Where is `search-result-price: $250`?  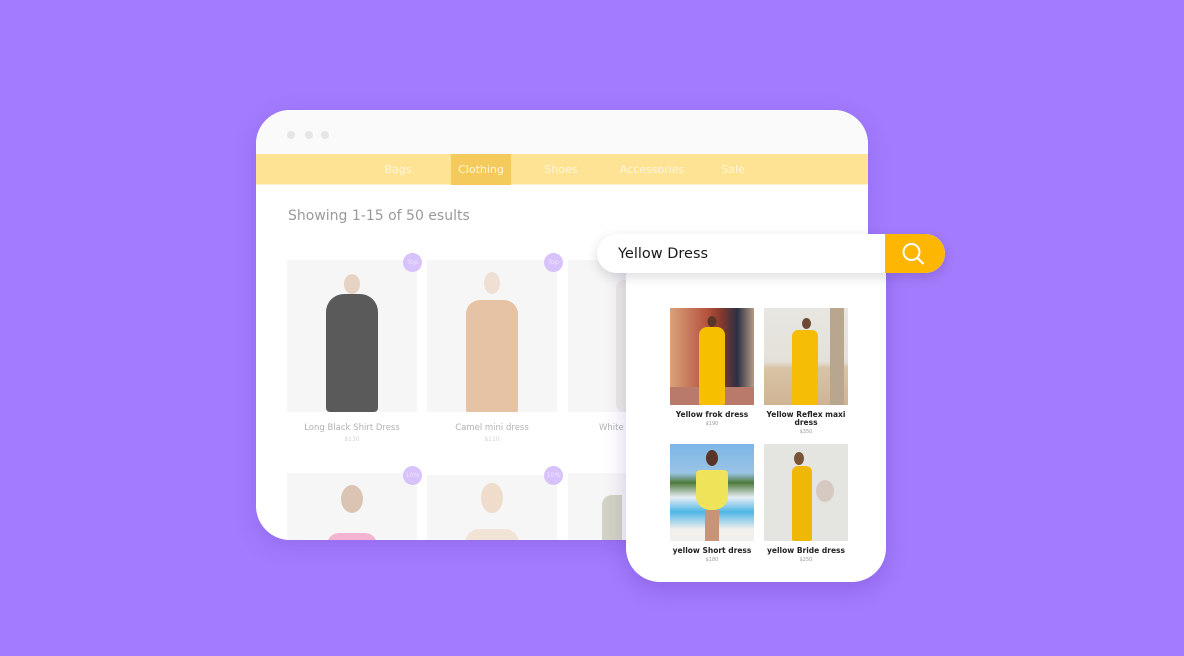 search-result-price: $250 is located at coordinates (806, 560).